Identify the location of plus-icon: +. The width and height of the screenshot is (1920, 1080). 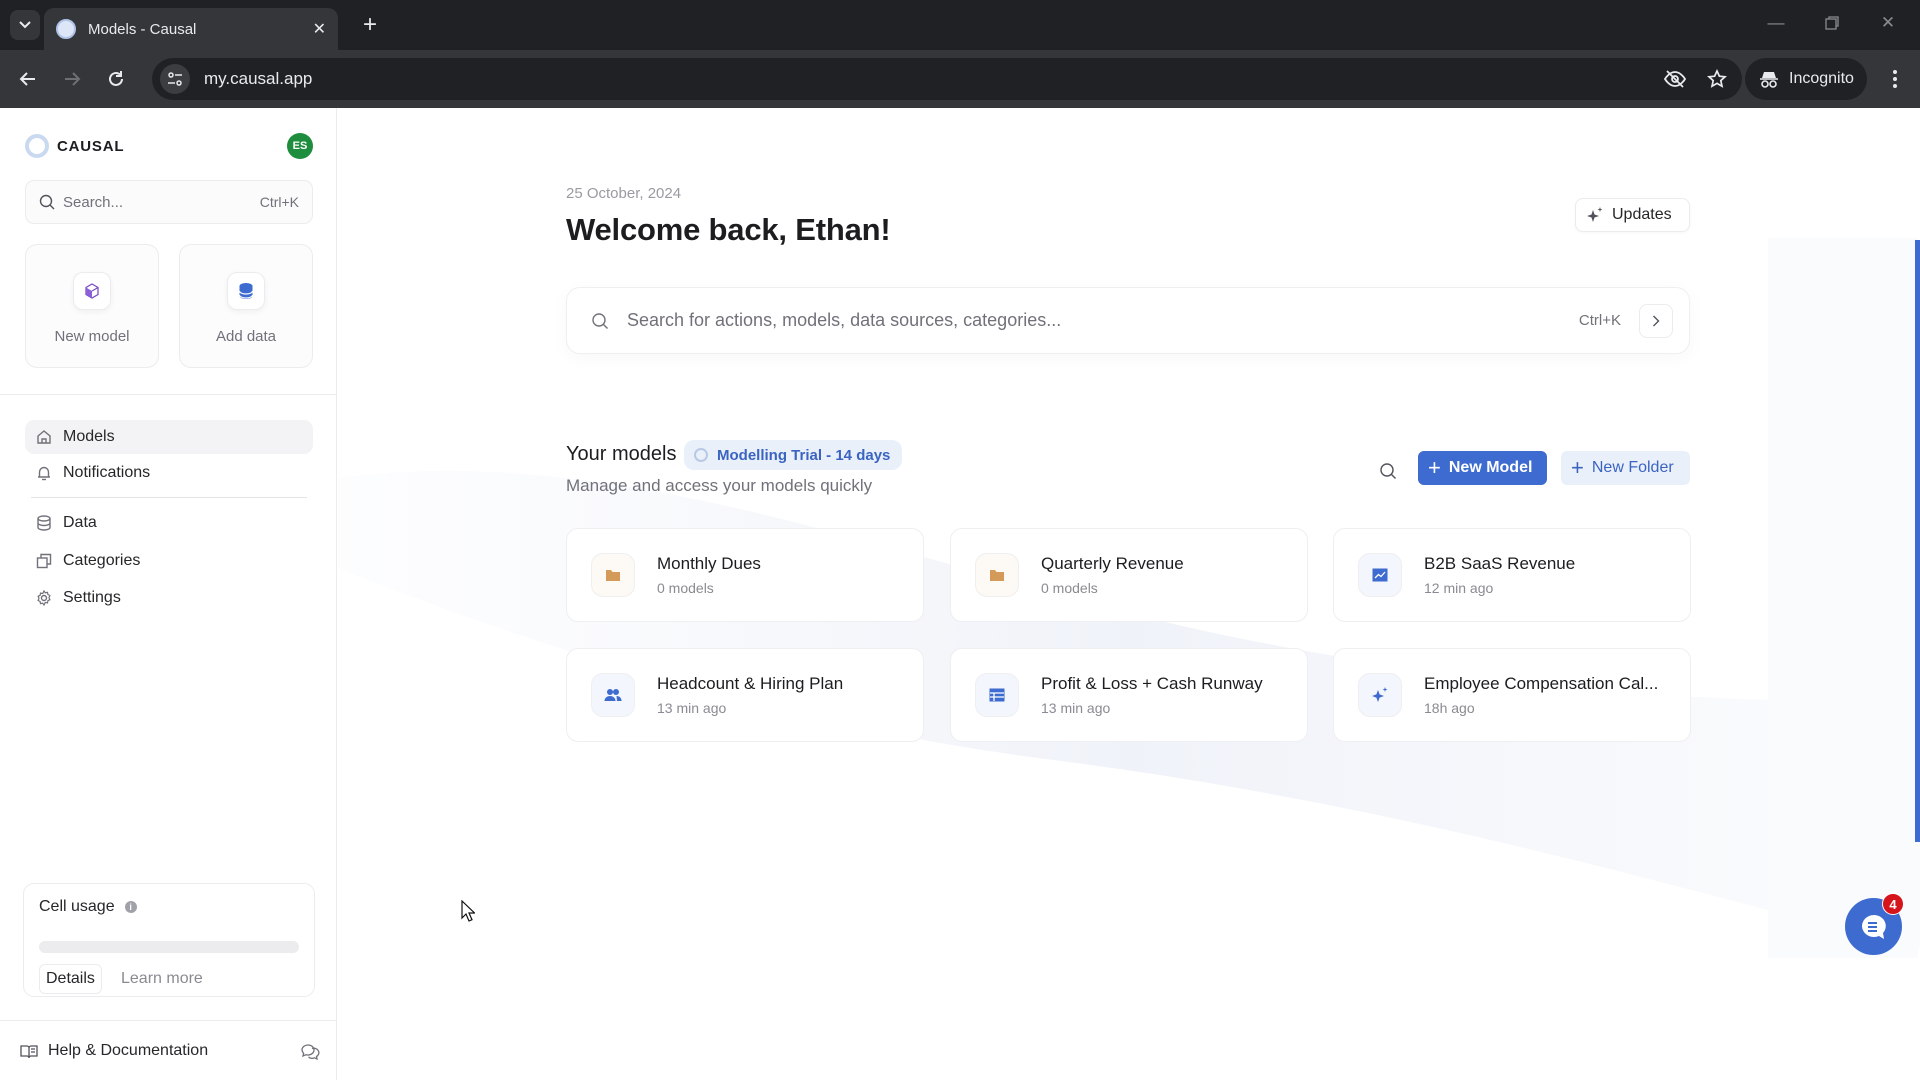
(1577, 467).